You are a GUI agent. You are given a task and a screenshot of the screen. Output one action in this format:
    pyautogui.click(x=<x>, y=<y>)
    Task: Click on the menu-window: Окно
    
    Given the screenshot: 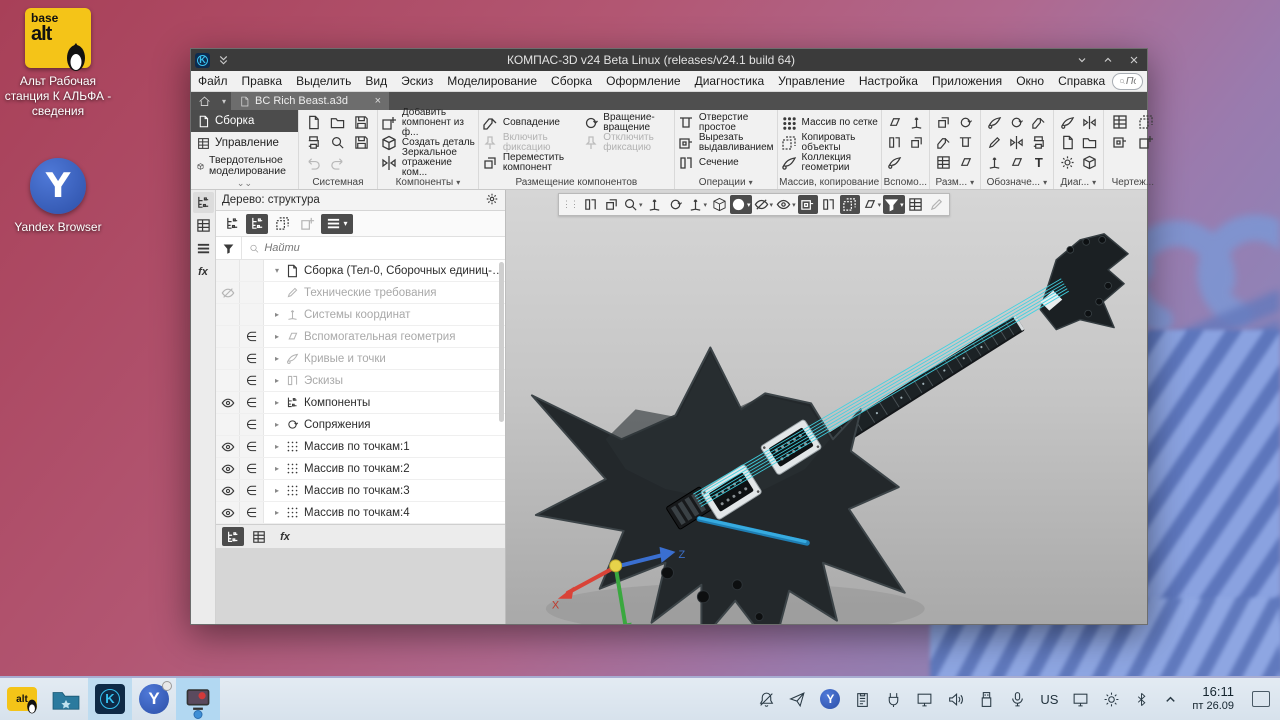 What is the action you would take?
    pyautogui.click(x=1030, y=81)
    